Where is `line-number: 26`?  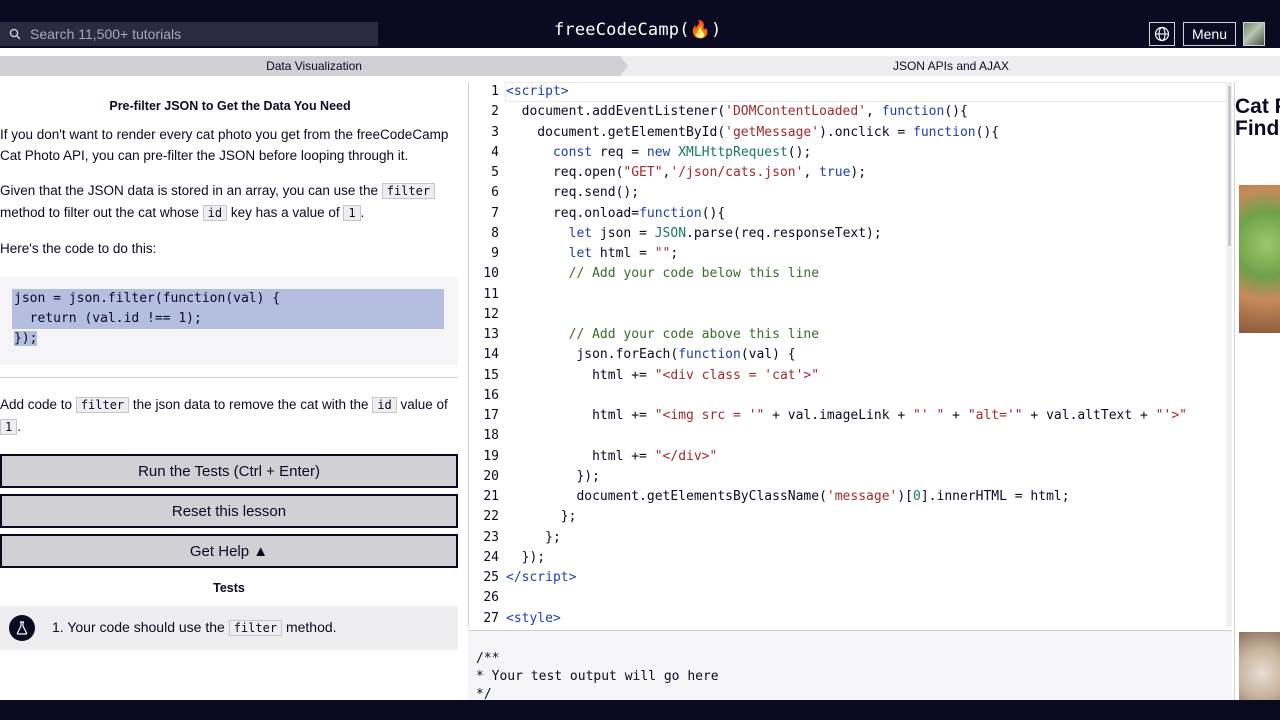
line-number: 26 is located at coordinates (491, 598).